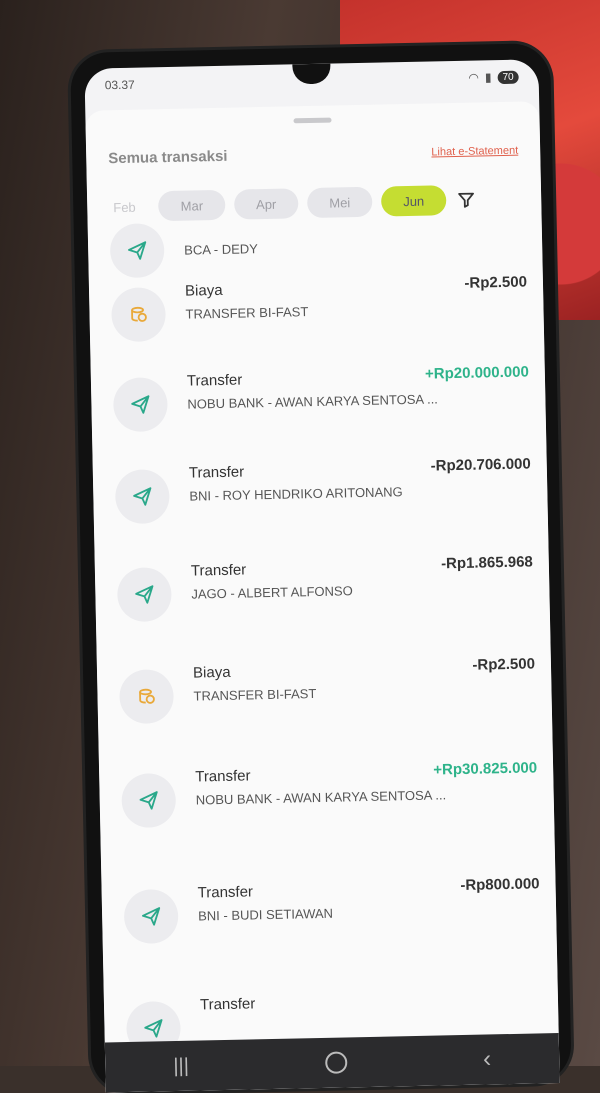 This screenshot has width=600, height=1093. What do you see at coordinates (336, 1062) in the screenshot?
I see `home-icon` at bounding box center [336, 1062].